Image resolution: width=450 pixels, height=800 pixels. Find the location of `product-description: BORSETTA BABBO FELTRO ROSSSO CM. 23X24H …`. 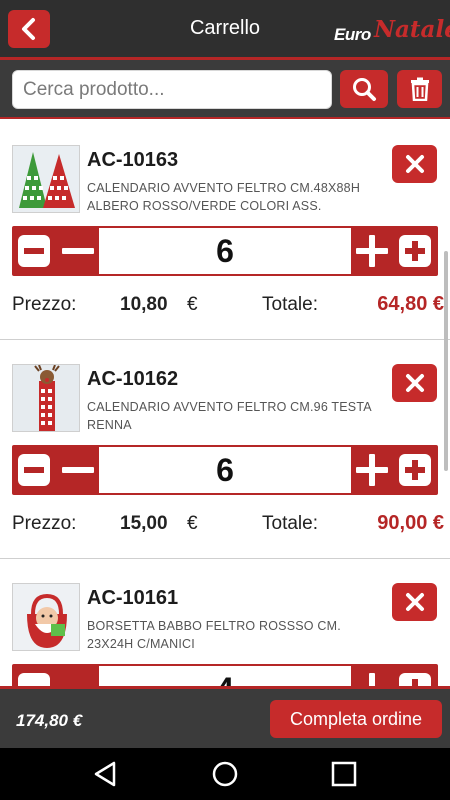

product-description: BORSETTA BABBO FELTRO ROSSSO CM. 23X24H … is located at coordinates (214, 635).